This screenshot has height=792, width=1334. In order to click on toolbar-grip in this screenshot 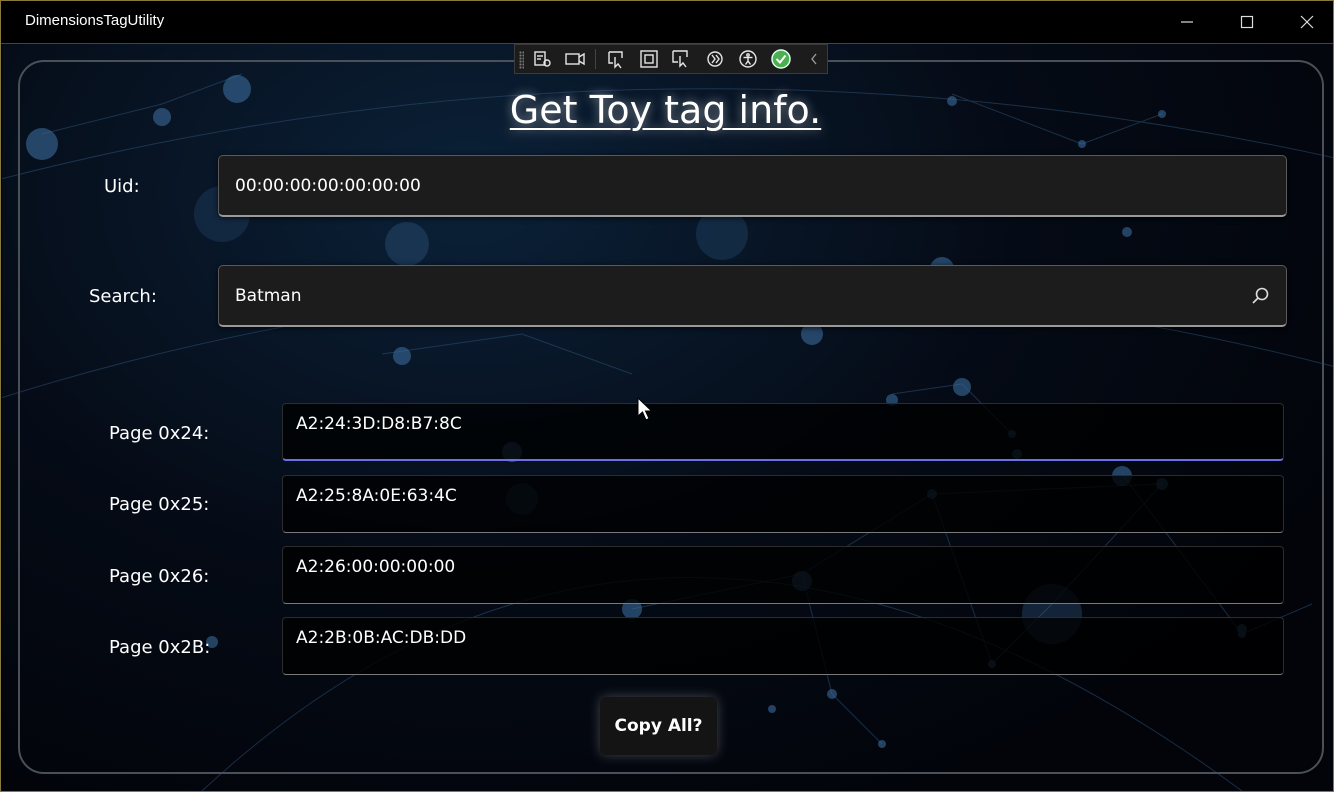, I will do `click(521, 60)`.